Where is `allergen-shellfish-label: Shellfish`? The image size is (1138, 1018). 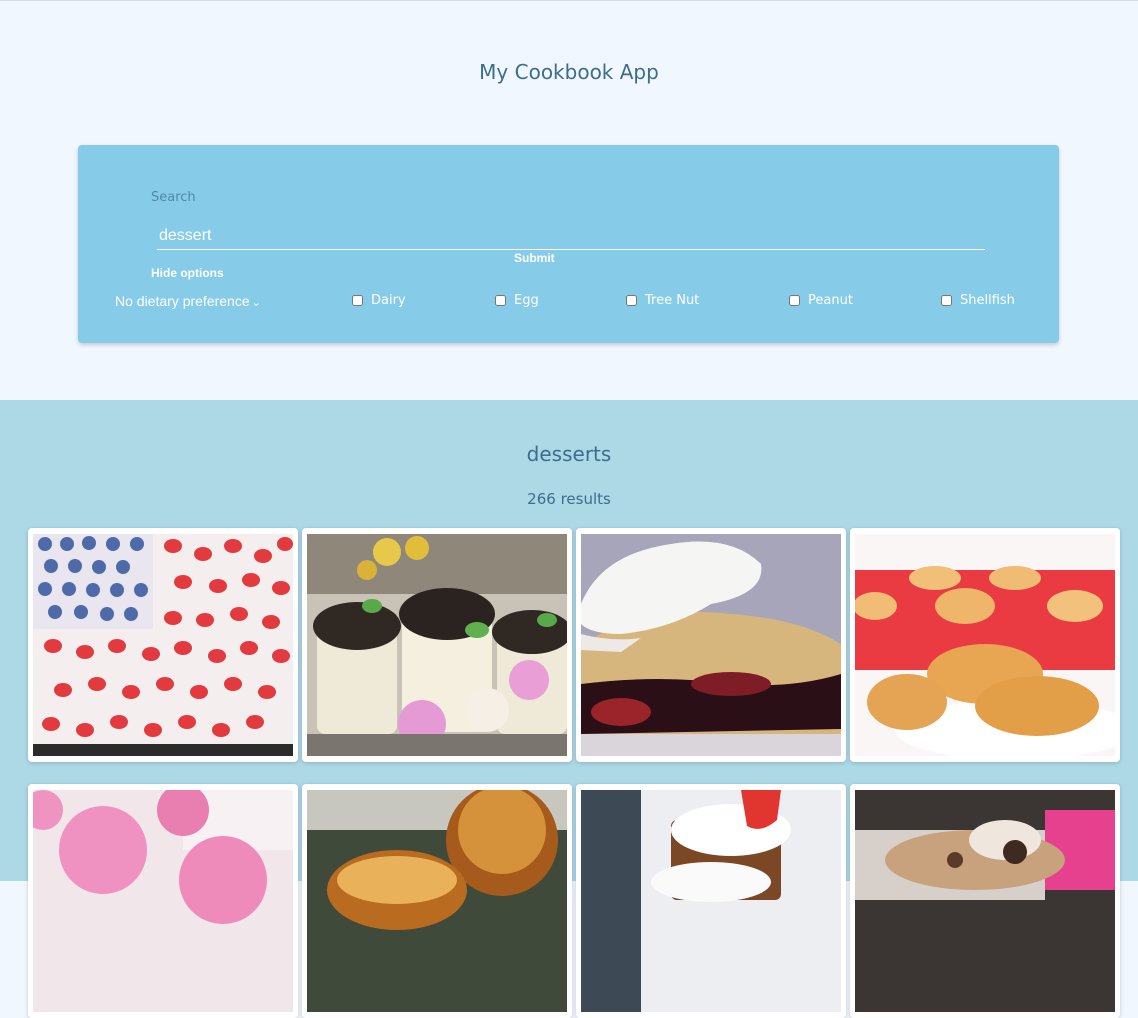 allergen-shellfish-label: Shellfish is located at coordinates (987, 300).